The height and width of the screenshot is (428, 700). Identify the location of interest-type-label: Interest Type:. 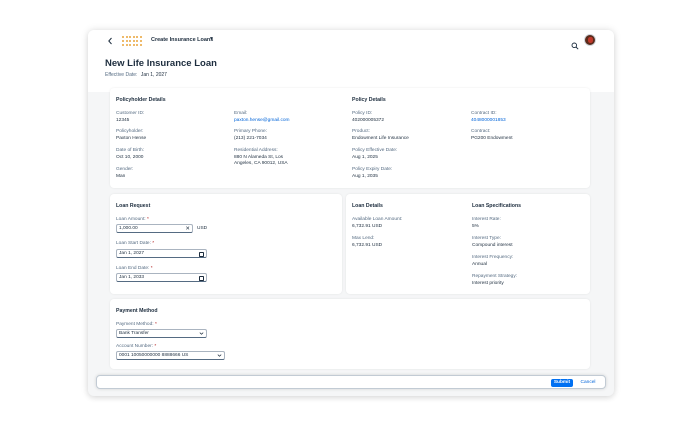
(486, 238).